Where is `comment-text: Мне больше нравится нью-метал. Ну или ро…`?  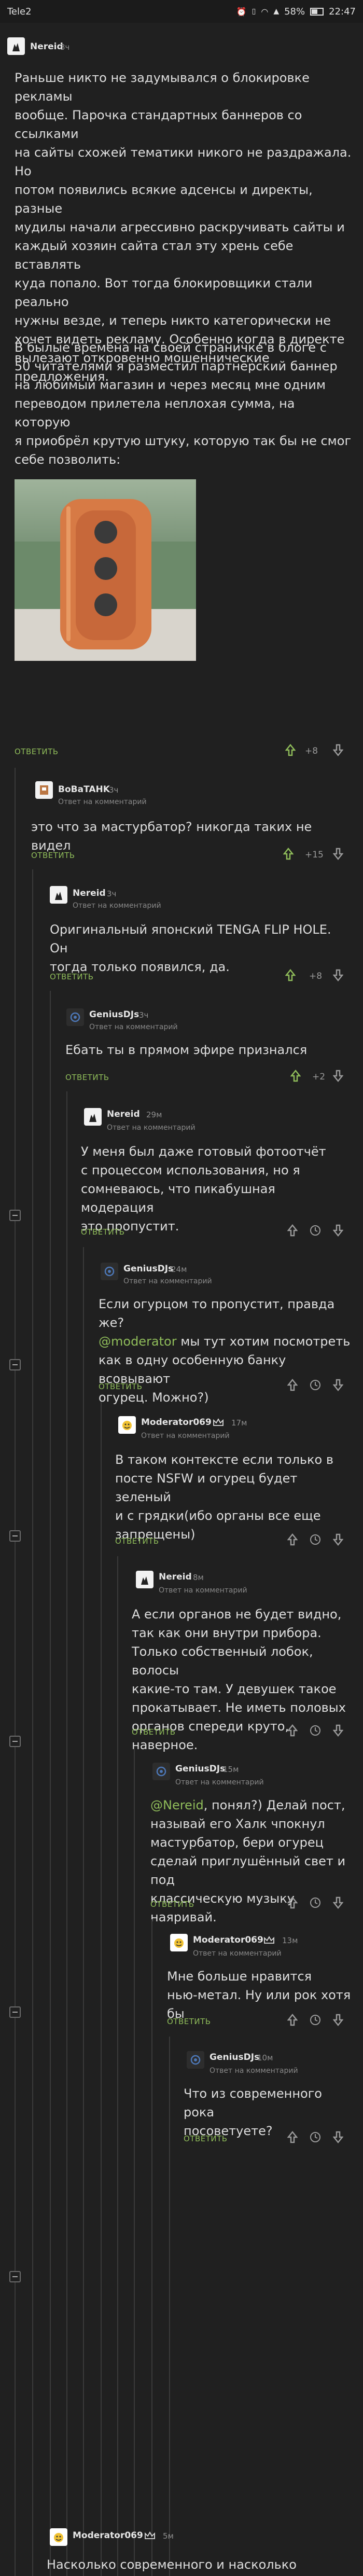
comment-text: Мне больше нравится нью-метал. Ну или ро… is located at coordinates (259, 1995).